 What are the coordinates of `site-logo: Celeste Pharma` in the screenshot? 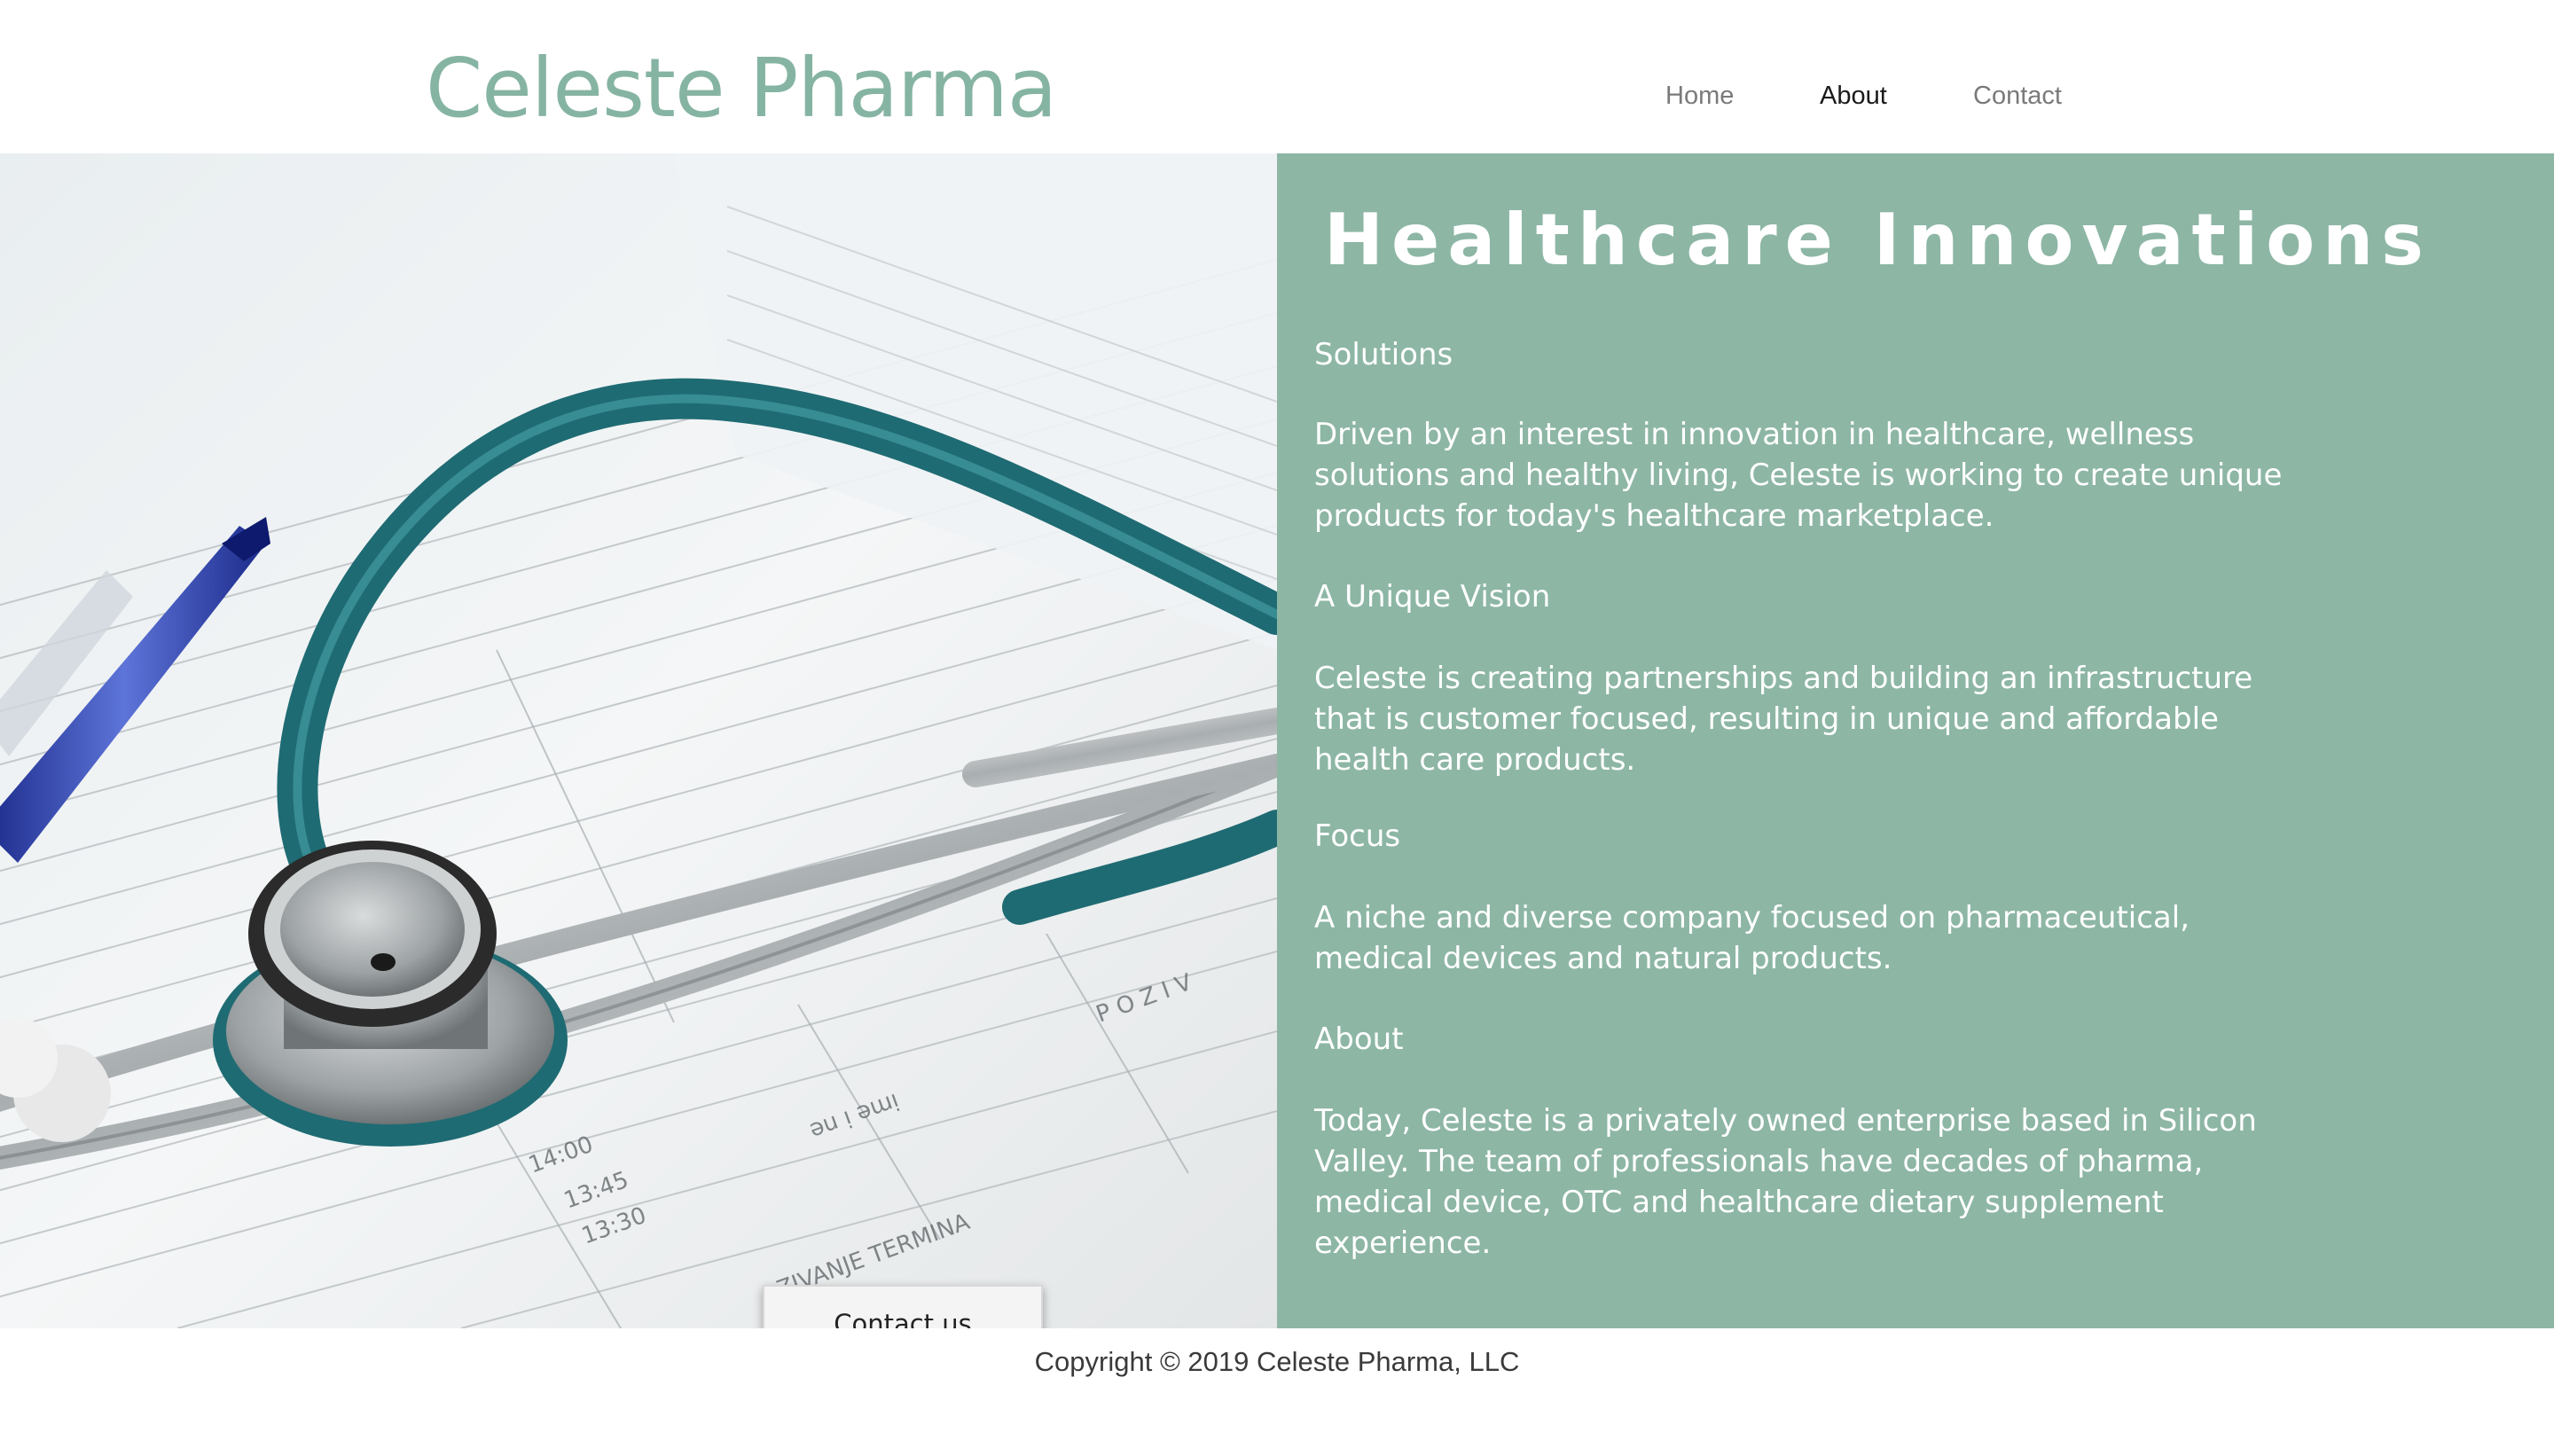 It's located at (741, 88).